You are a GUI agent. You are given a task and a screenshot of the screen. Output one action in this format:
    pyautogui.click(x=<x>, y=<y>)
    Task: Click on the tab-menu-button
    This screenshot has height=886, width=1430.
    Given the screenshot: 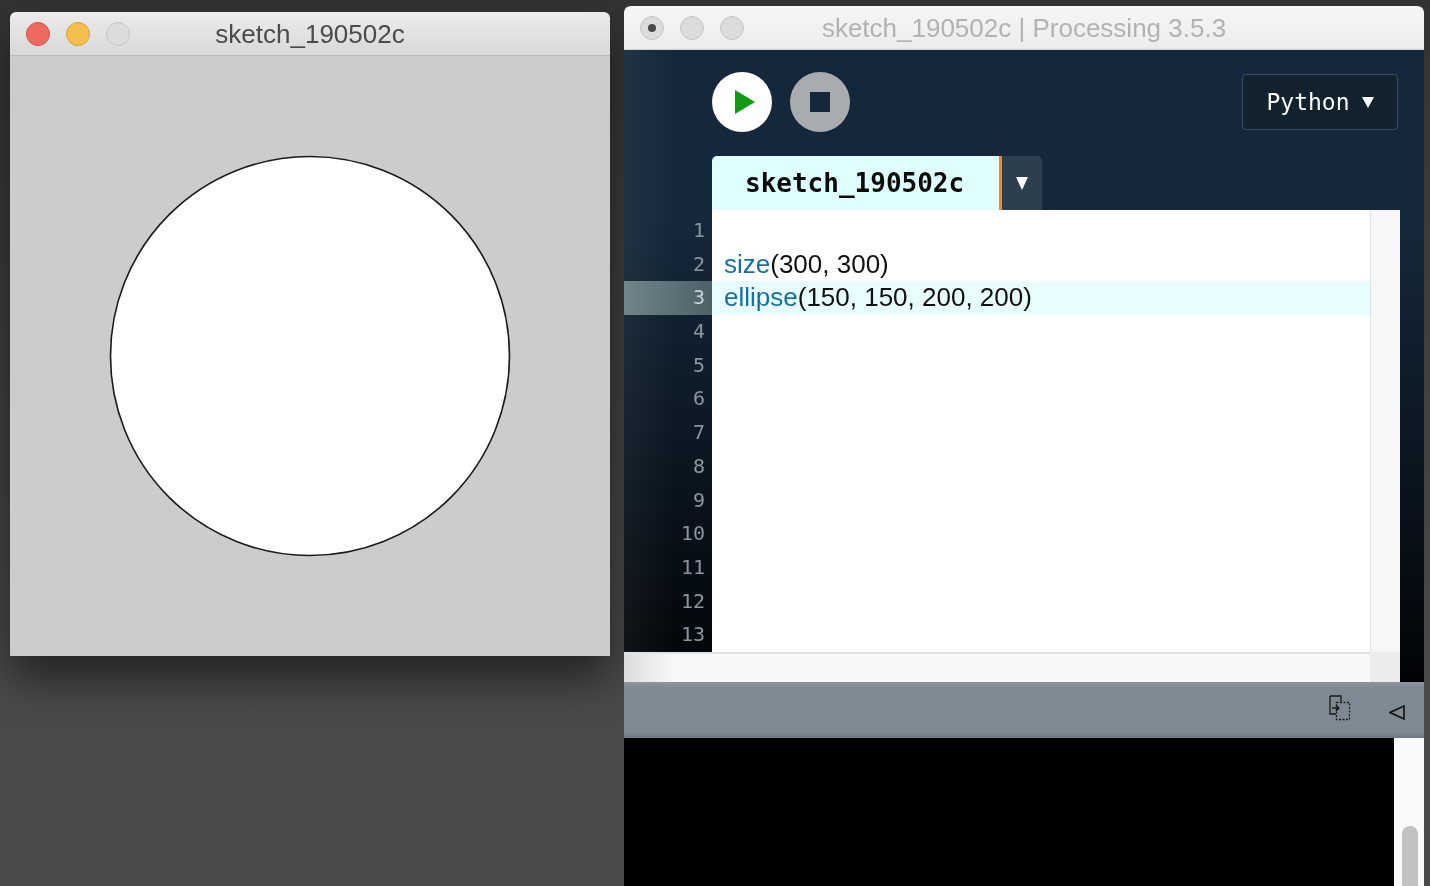 What is the action you would take?
    pyautogui.click(x=1022, y=183)
    